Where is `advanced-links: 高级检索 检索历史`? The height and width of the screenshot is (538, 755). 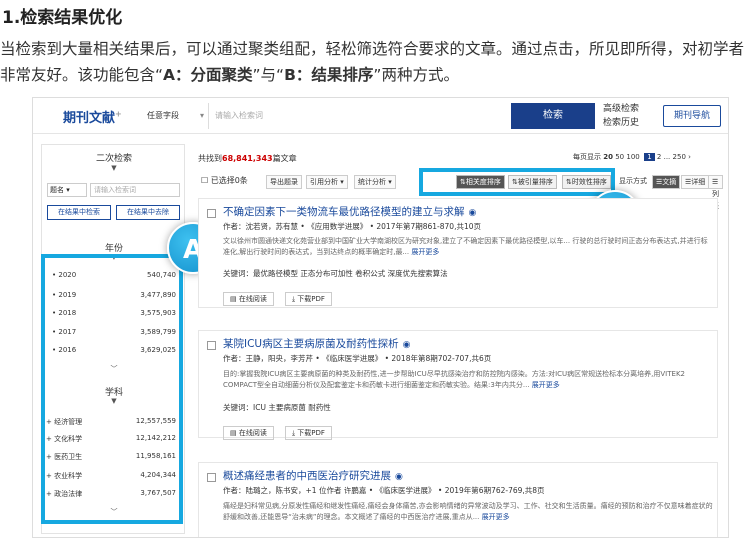
advanced-links: 高级检索 检索历史 is located at coordinates (621, 116).